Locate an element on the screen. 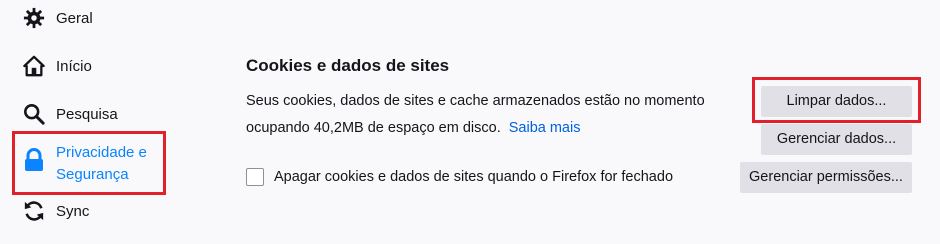 This screenshot has height=244, width=940. search-icon is located at coordinates (34, 114).